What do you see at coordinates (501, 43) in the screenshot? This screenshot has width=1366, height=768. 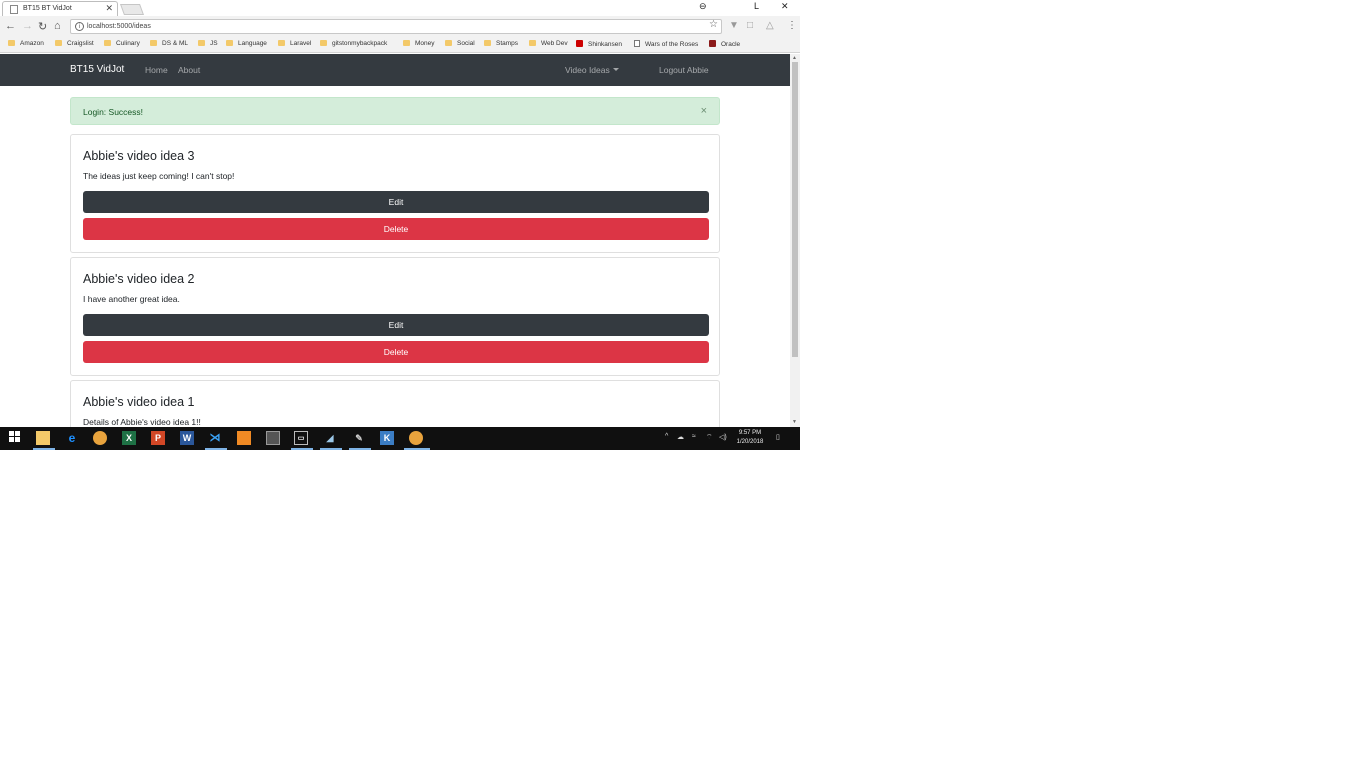 I see `bookmark-item: Stamps` at bounding box center [501, 43].